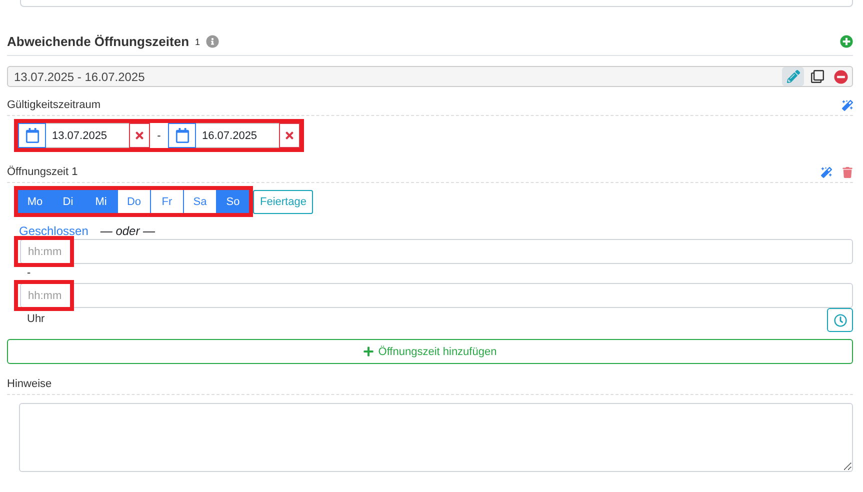  What do you see at coordinates (436, 437) in the screenshot?
I see `notes-field` at bounding box center [436, 437].